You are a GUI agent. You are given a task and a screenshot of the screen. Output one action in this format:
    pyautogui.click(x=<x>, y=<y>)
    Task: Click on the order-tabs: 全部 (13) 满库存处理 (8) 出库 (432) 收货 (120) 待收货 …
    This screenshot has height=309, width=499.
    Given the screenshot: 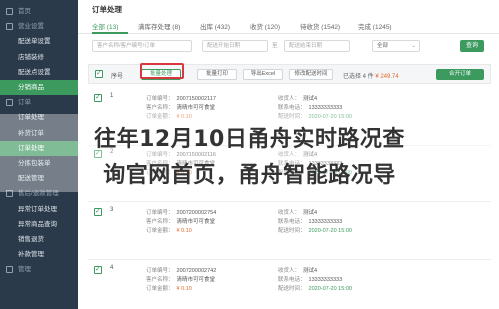 What is the action you would take?
    pyautogui.click(x=288, y=26)
    